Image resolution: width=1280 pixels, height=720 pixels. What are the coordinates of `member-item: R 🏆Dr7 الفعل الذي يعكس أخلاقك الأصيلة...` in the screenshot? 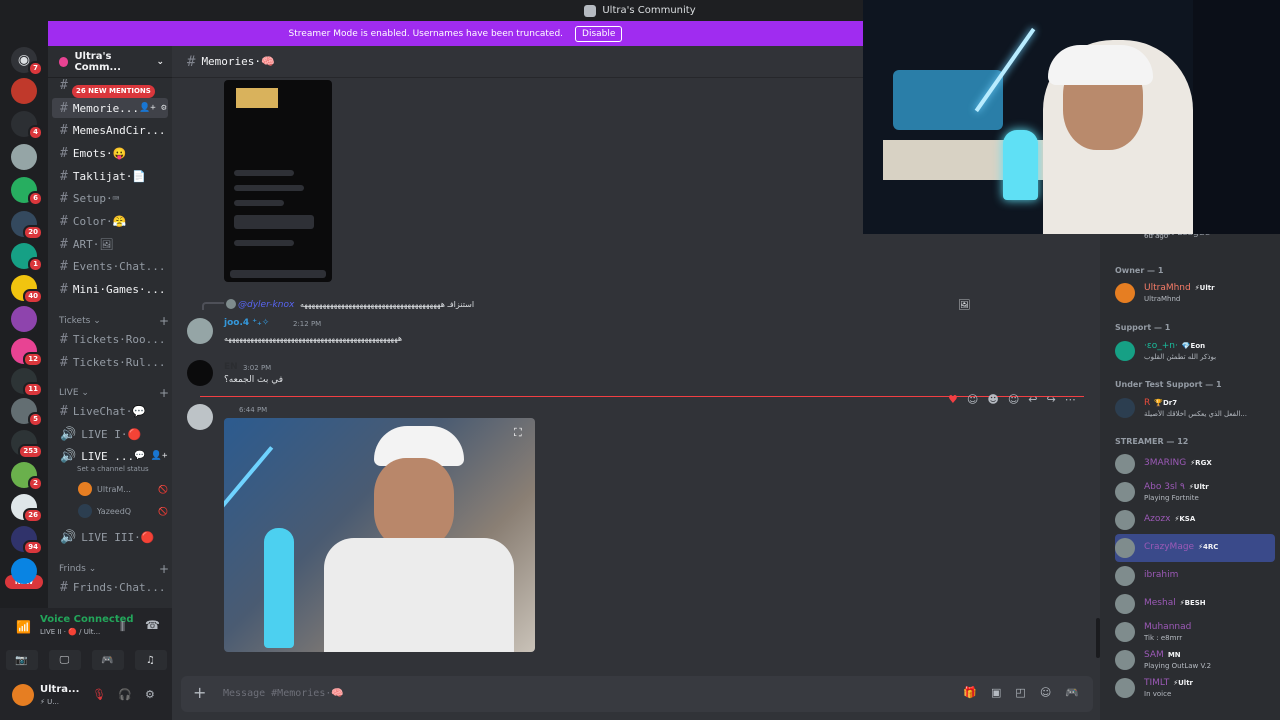 It's located at (1195, 408).